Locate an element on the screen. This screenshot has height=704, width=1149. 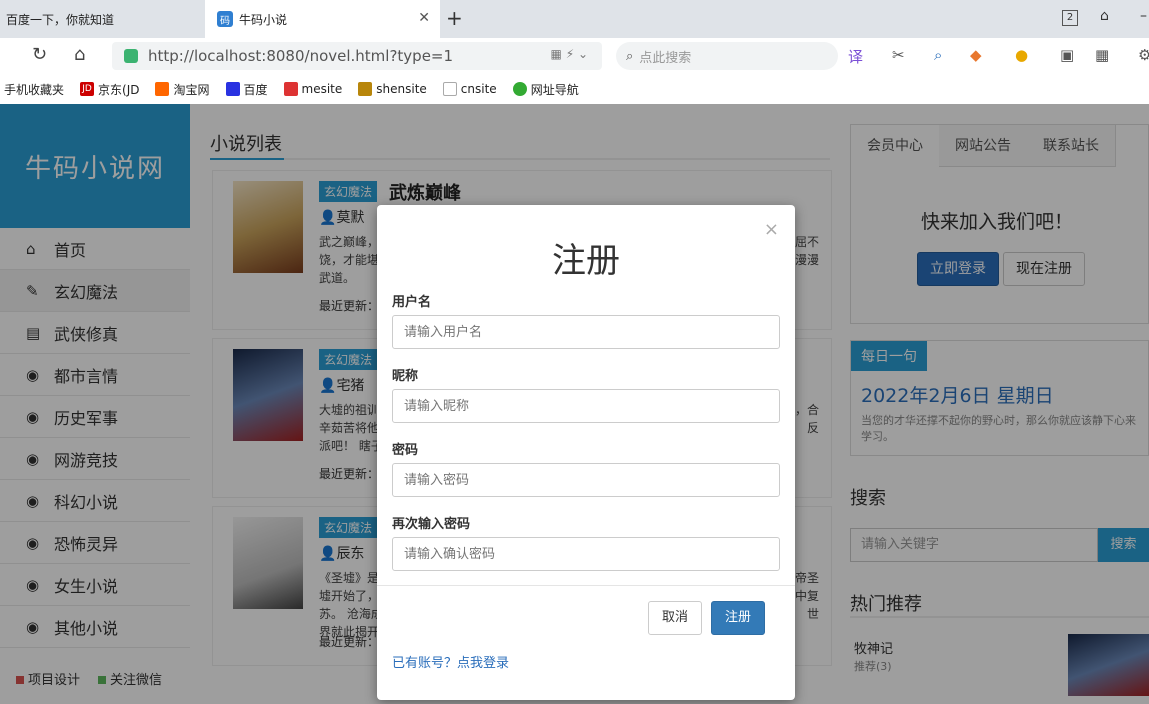
register-submit-button: 注册 is located at coordinates (738, 618).